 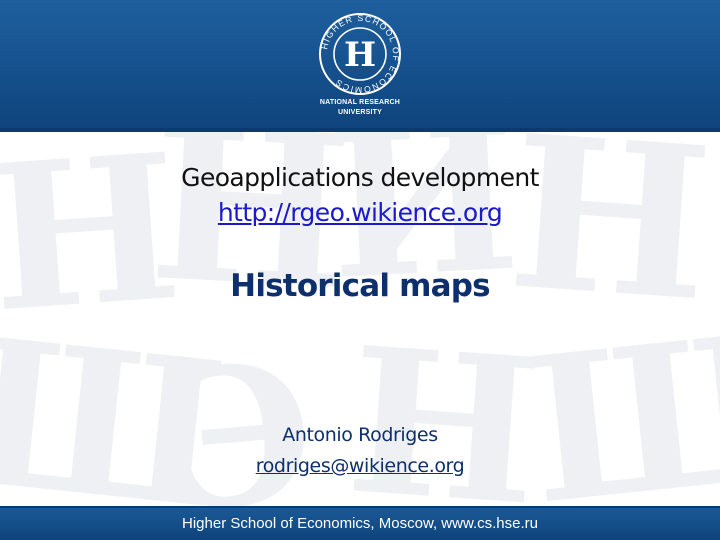 I want to click on course-url: http://rgeo.wikience.org, so click(x=360, y=212).